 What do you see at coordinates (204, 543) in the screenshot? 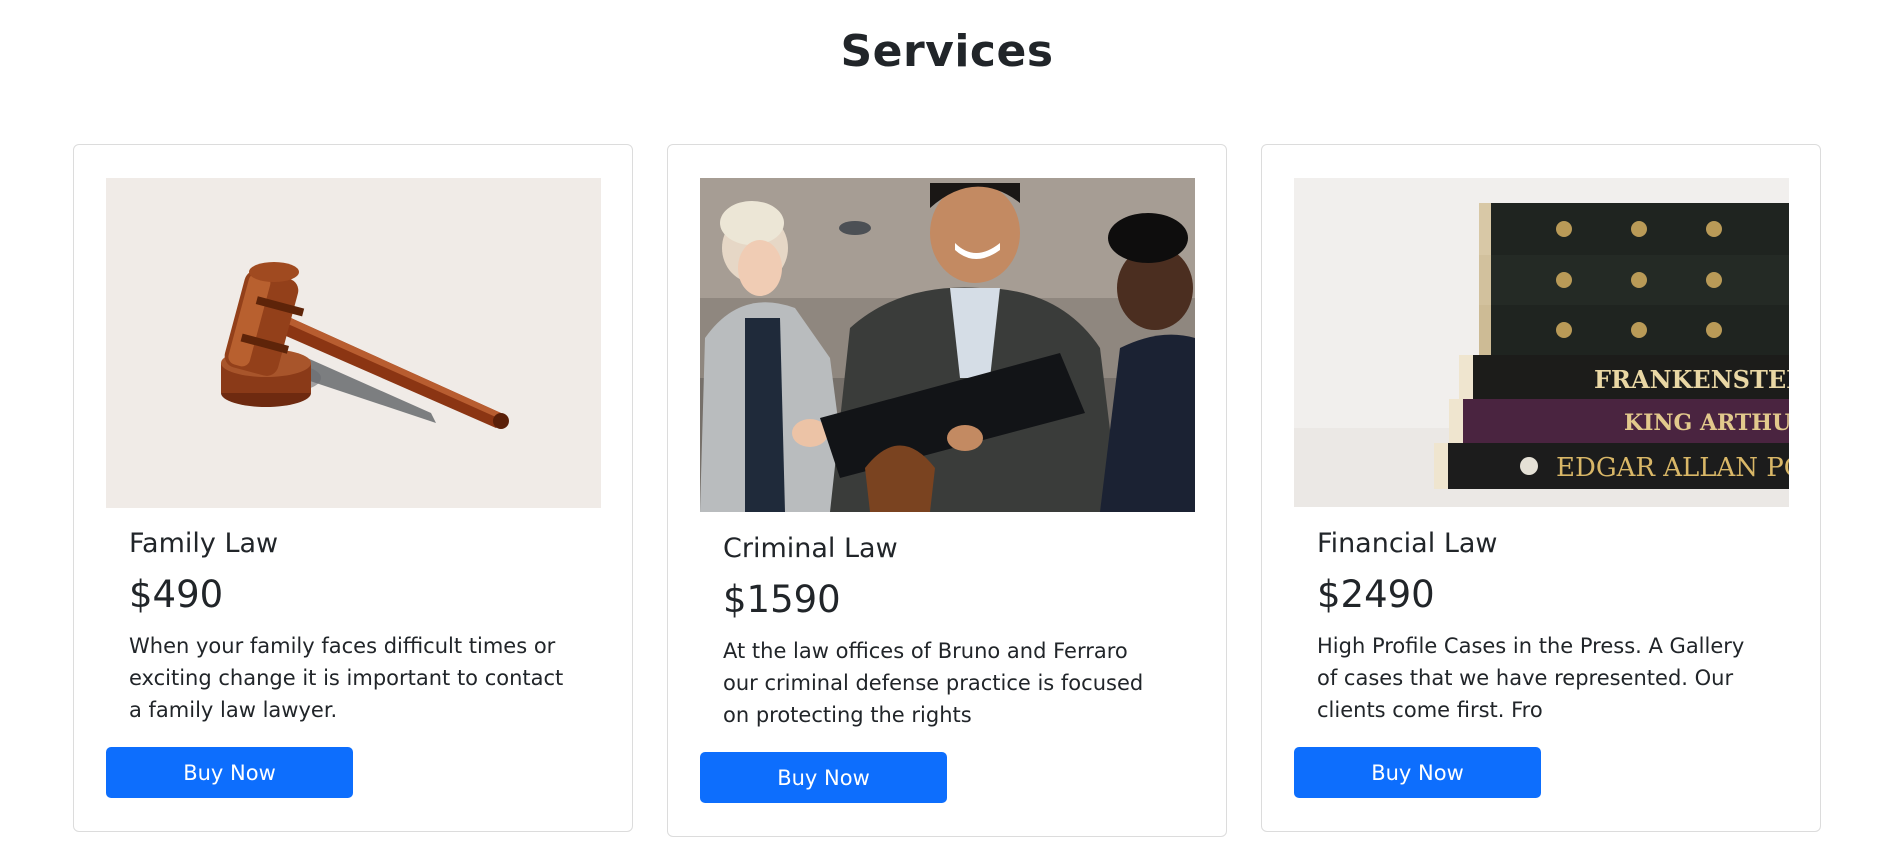
I see `service-title: Family Law` at bounding box center [204, 543].